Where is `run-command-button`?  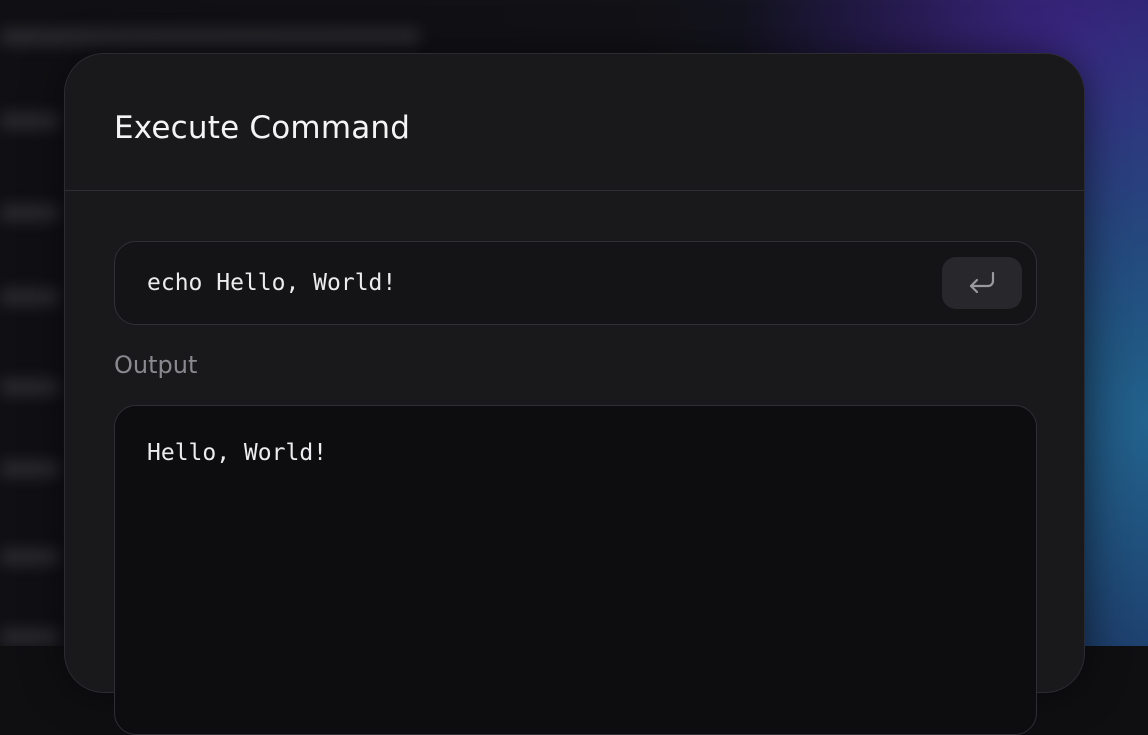 run-command-button is located at coordinates (982, 283).